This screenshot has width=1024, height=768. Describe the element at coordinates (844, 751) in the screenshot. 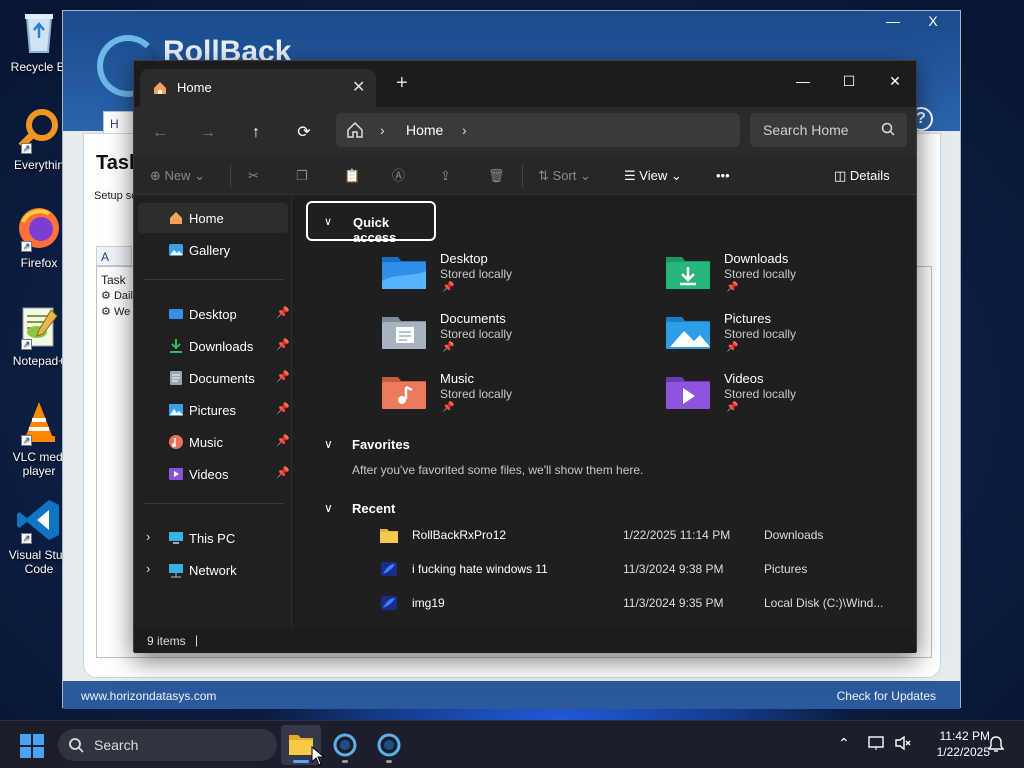

I see `chevron-up-icon: ⌃` at that location.